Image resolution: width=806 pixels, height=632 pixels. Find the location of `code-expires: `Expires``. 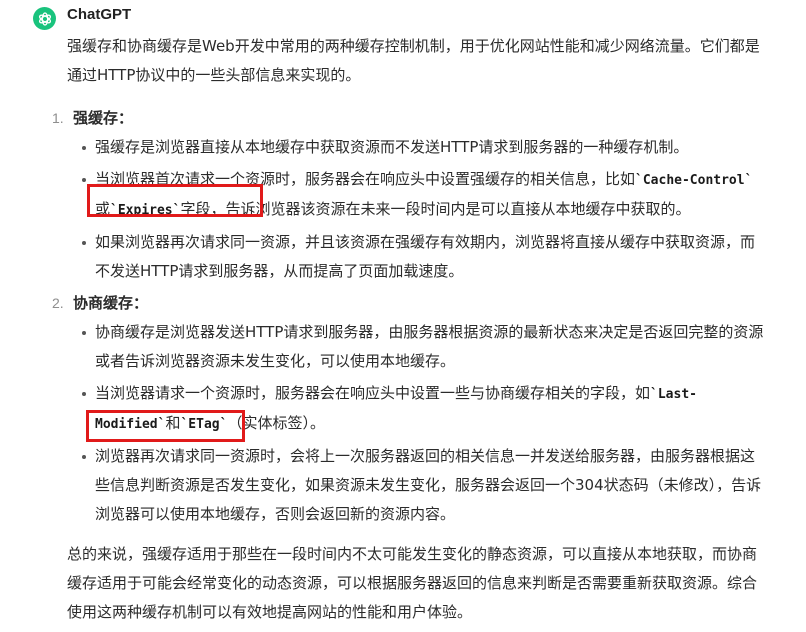

code-expires: `Expires` is located at coordinates (145, 210).